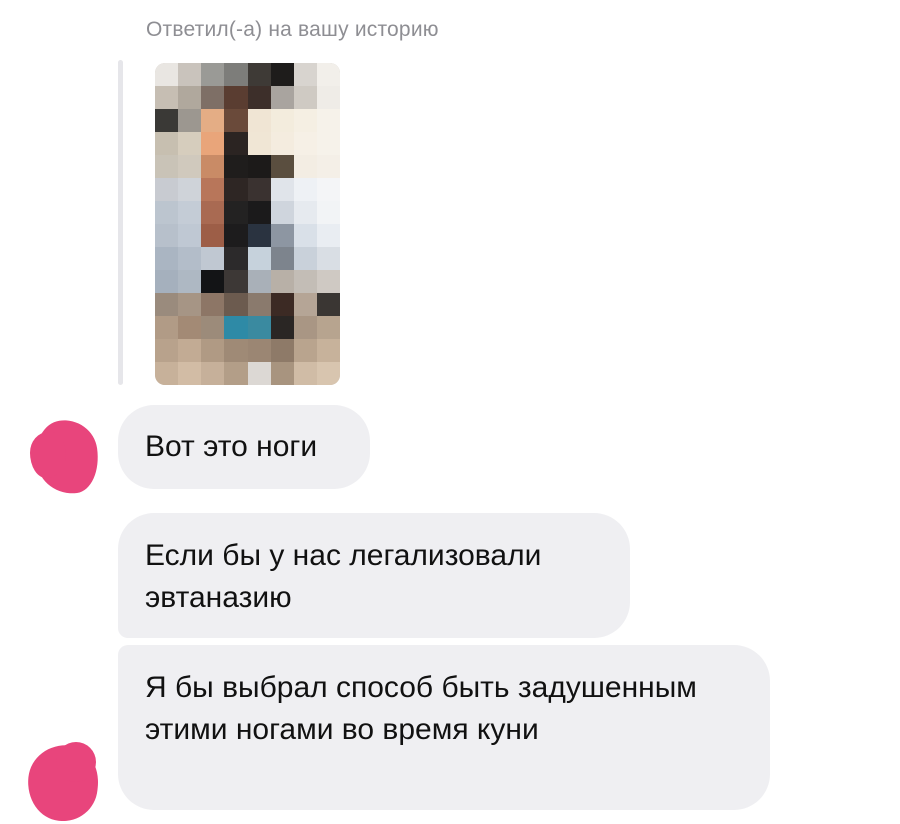 The height and width of the screenshot is (824, 900). What do you see at coordinates (76, 762) in the screenshot?
I see `avatar-redaction` at bounding box center [76, 762].